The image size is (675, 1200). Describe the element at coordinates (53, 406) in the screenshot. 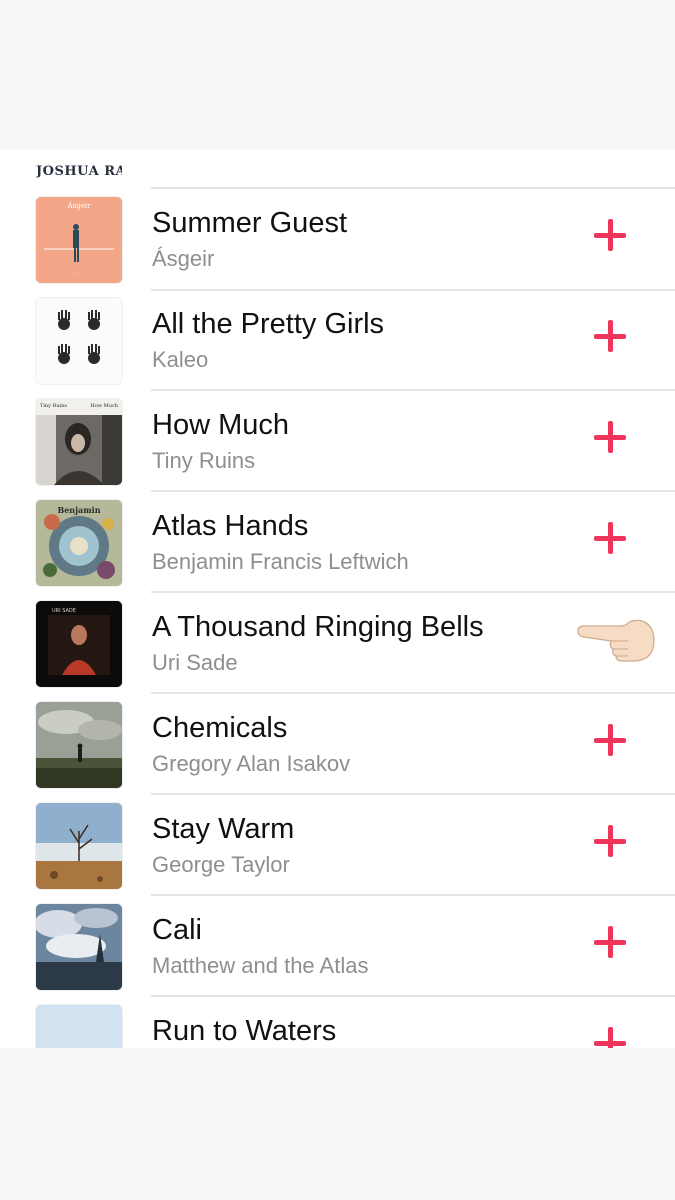

I see `album-art-text: Tiny Ruins` at that location.